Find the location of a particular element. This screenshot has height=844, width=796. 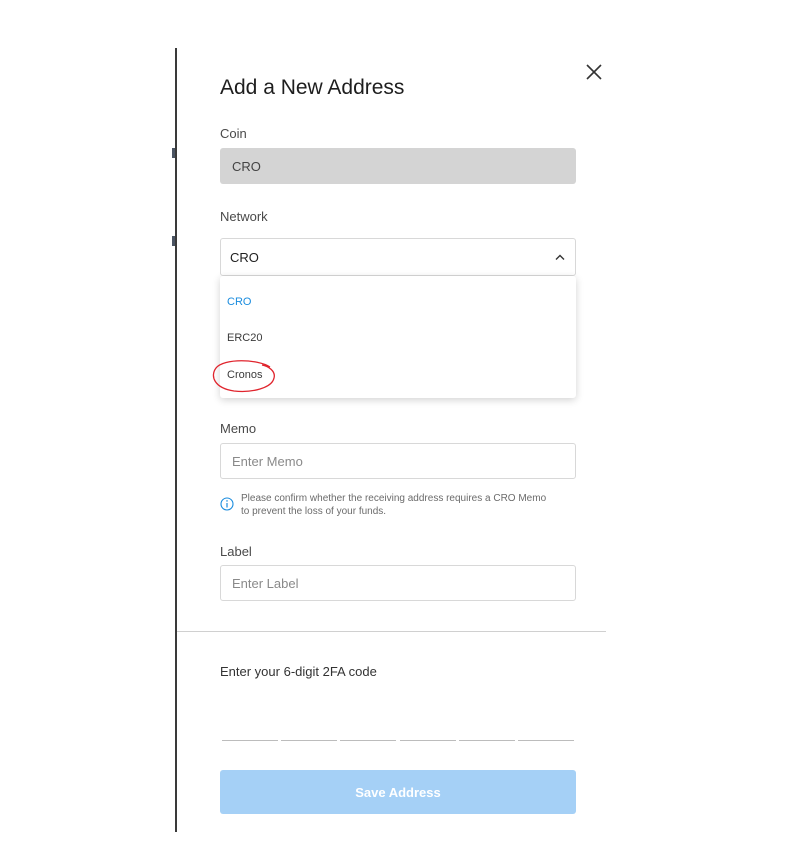

coin-label: Coin is located at coordinates (233, 133).